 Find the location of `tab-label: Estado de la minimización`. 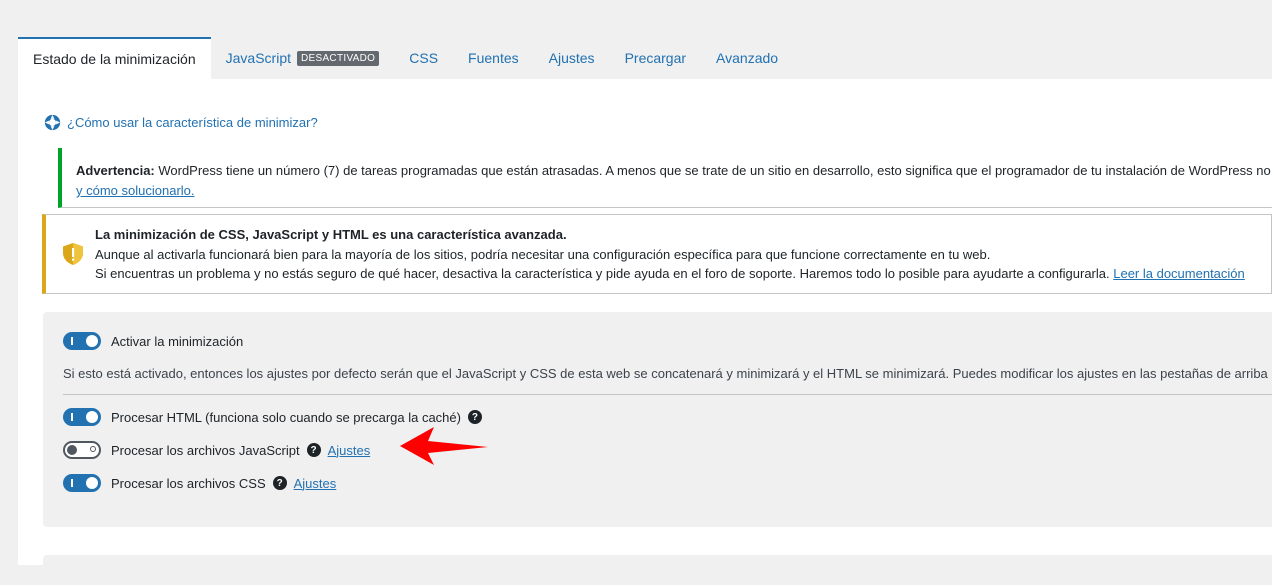

tab-label: Estado de la minimización is located at coordinates (114, 59).